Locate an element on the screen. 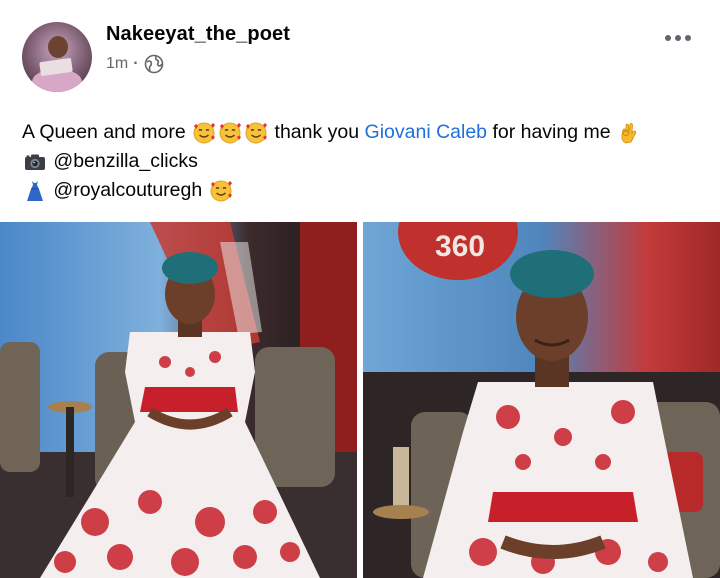 This screenshot has height=578, width=720. post-time: 1m is located at coordinates (117, 64).